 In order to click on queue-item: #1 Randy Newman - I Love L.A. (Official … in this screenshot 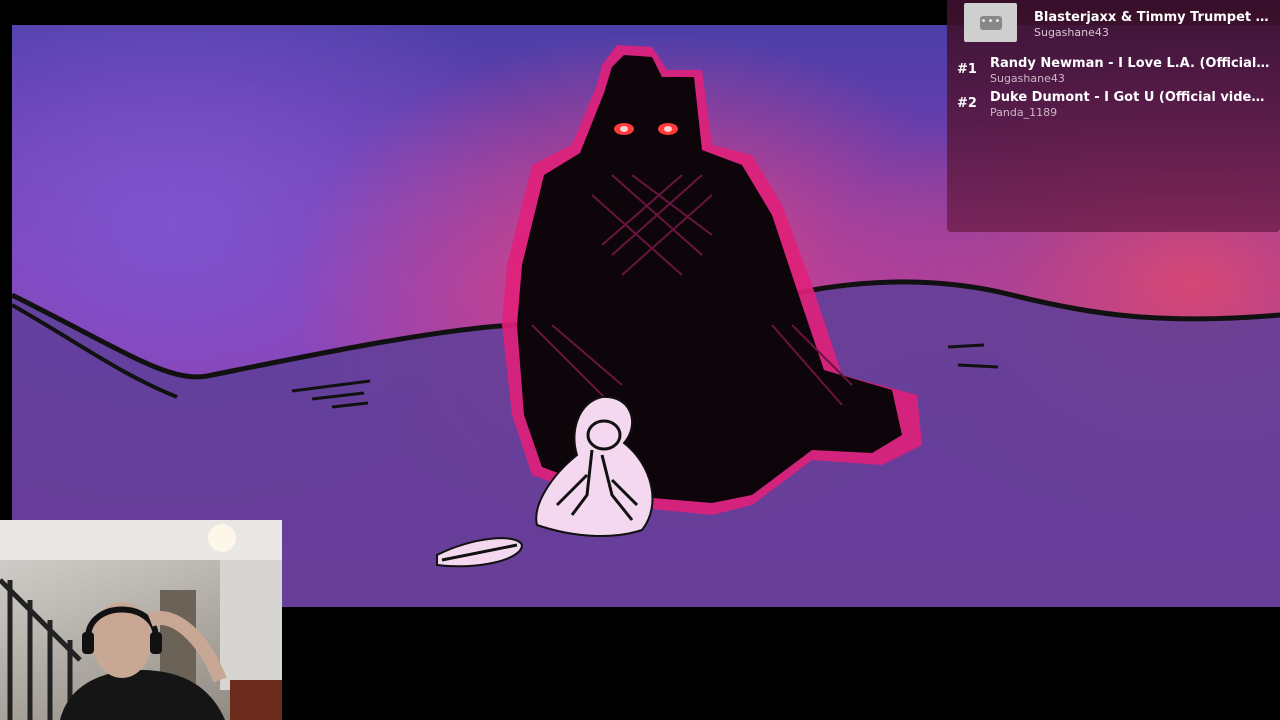, I will do `click(1113, 72)`.